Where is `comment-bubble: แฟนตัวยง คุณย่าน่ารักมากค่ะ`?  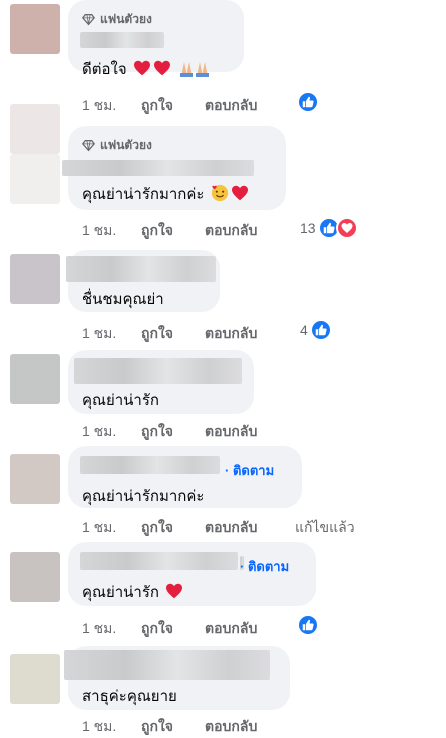
comment-bubble: แฟนตัวยง คุณย่าน่ารักมากค่ะ is located at coordinates (174, 168).